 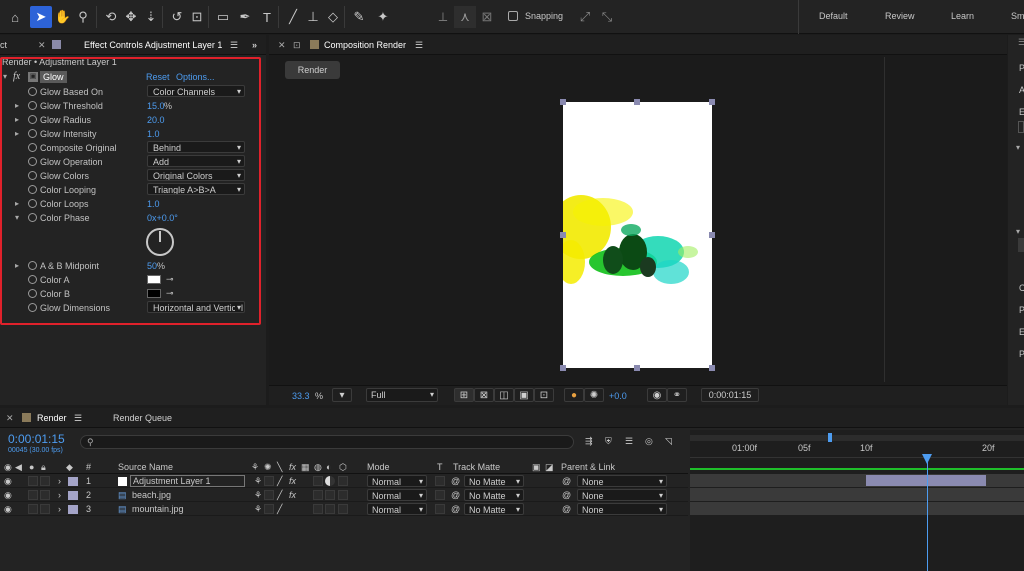 I want to click on solo-icon: ●, so click(x=31, y=467).